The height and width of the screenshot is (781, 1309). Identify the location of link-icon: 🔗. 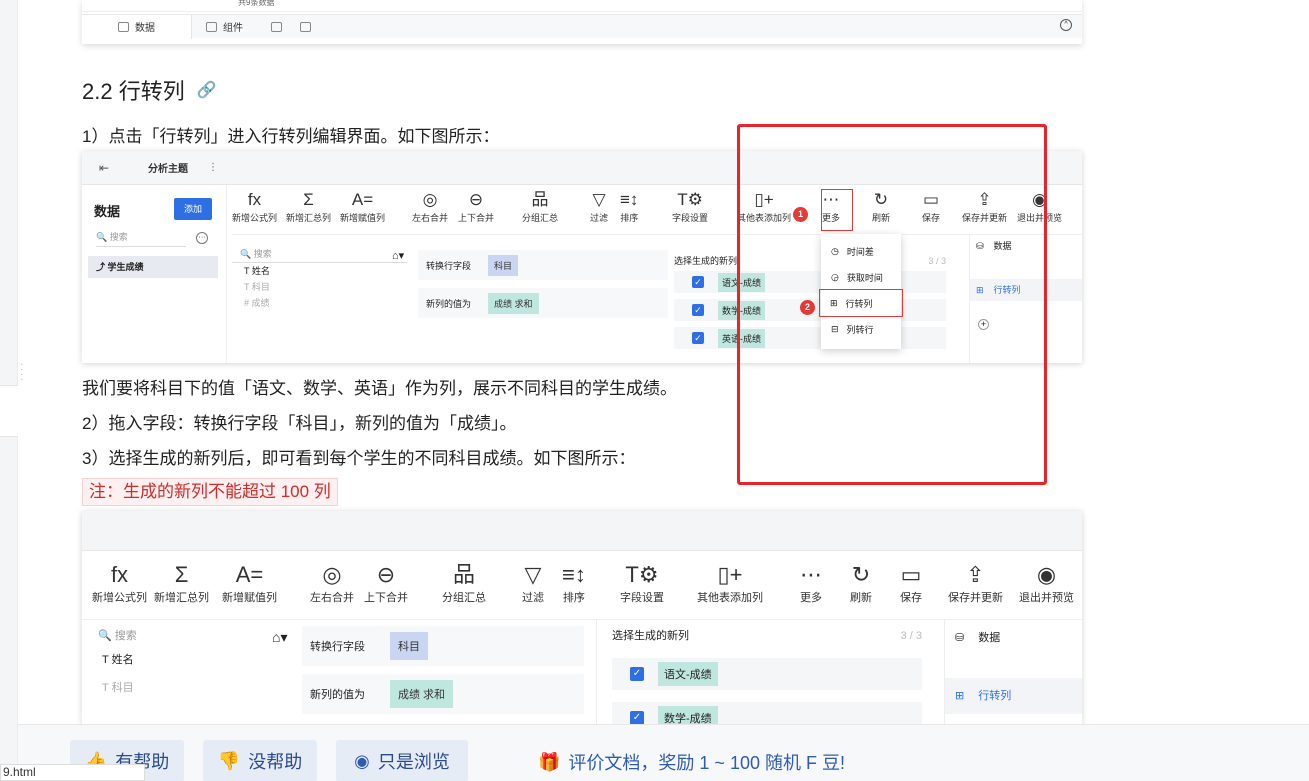
(207, 90).